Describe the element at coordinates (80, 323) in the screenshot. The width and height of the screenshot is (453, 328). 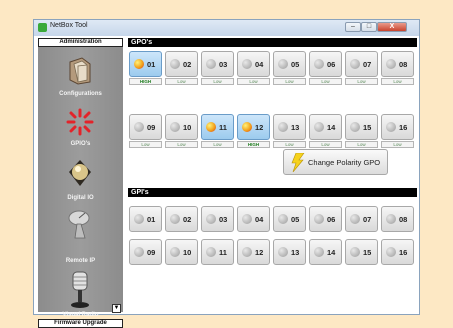
I see `sidebar-footer-firmware-upgrade: Firmware Upgrade` at that location.